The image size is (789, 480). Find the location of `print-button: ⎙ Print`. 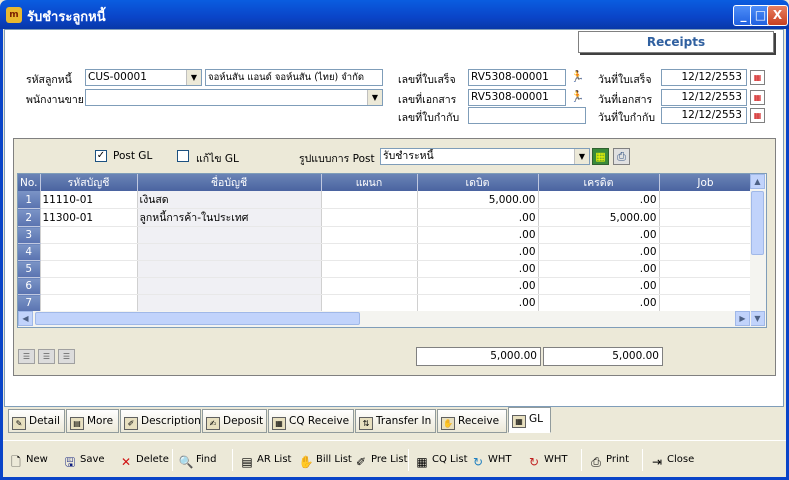

print-button: ⎙ Print is located at coordinates (608, 461).